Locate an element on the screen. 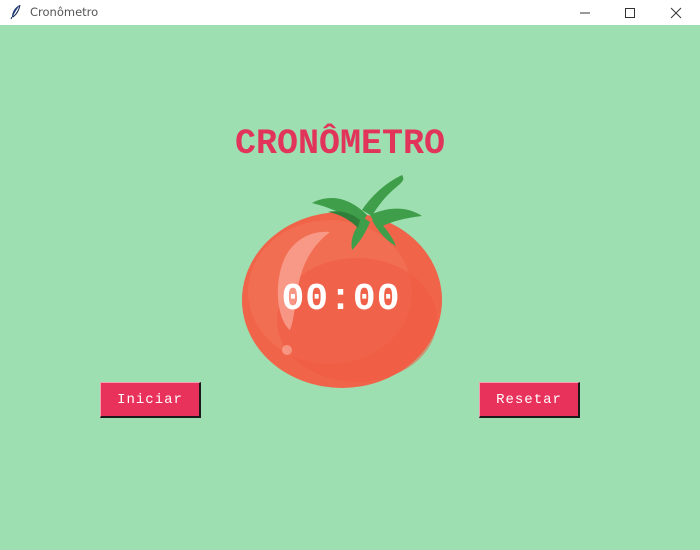 This screenshot has width=700, height=550. reset-button: Resetar is located at coordinates (529, 400).